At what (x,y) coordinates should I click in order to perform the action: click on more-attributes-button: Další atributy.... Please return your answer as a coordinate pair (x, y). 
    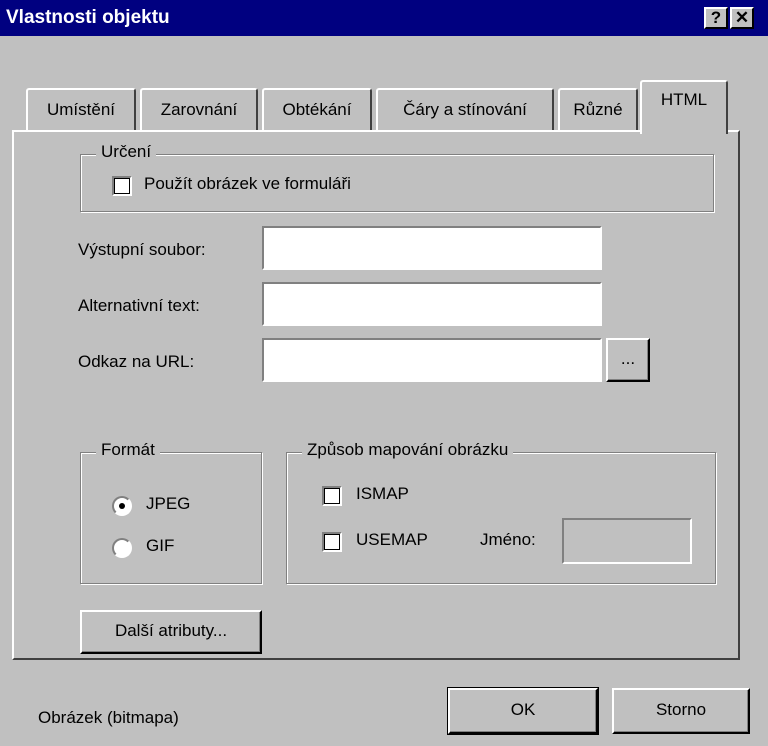
    Looking at the image, I should click on (171, 632).